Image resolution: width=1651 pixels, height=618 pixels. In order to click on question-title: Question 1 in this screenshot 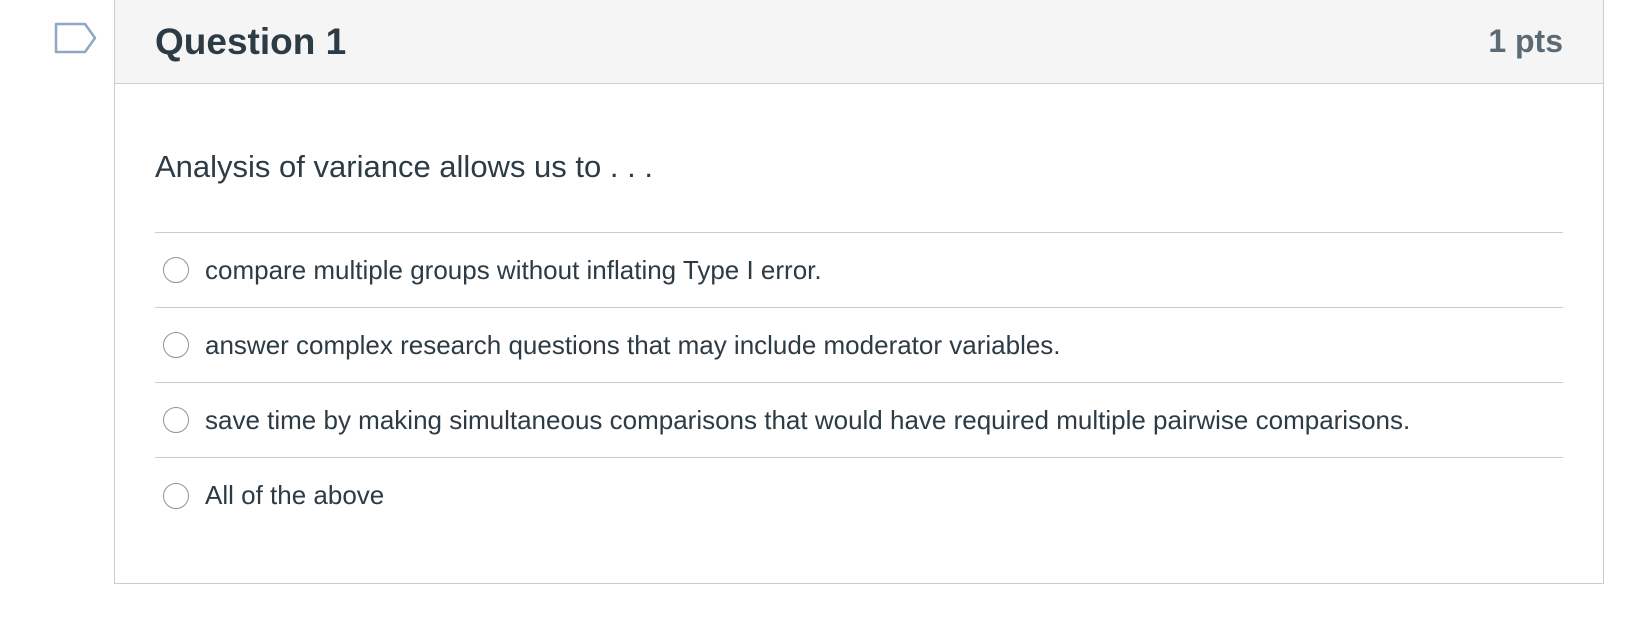, I will do `click(251, 41)`.